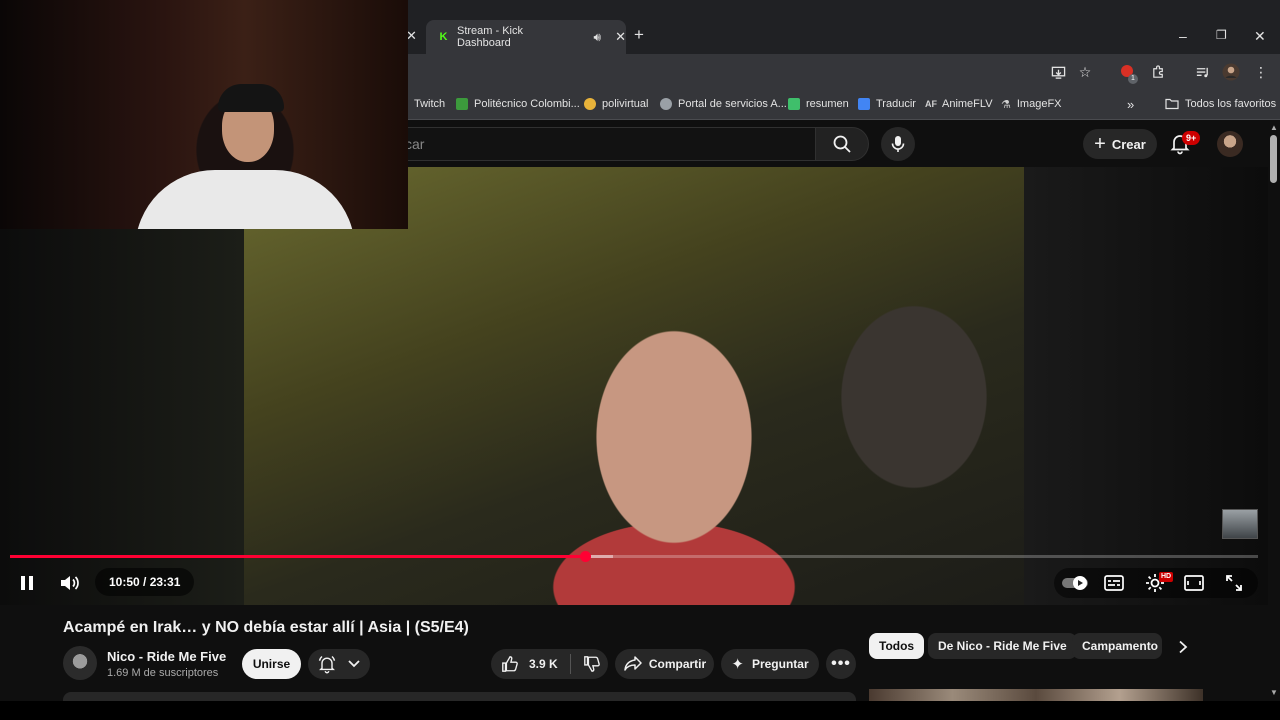 The image size is (1280, 720). Describe the element at coordinates (1273, 159) in the screenshot. I see `scrollbar-thumb` at that location.